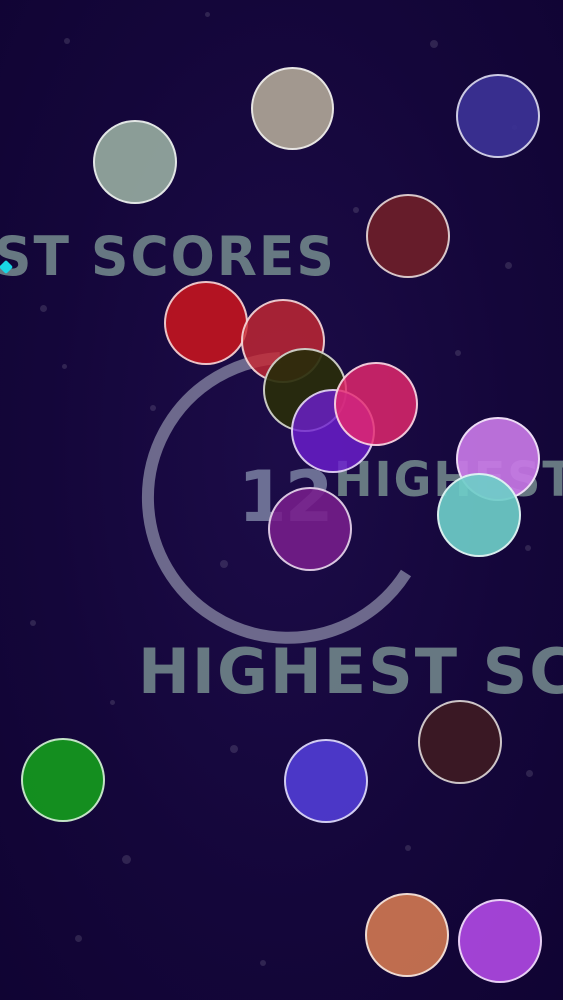  I want to click on bubble-sage, so click(135, 162).